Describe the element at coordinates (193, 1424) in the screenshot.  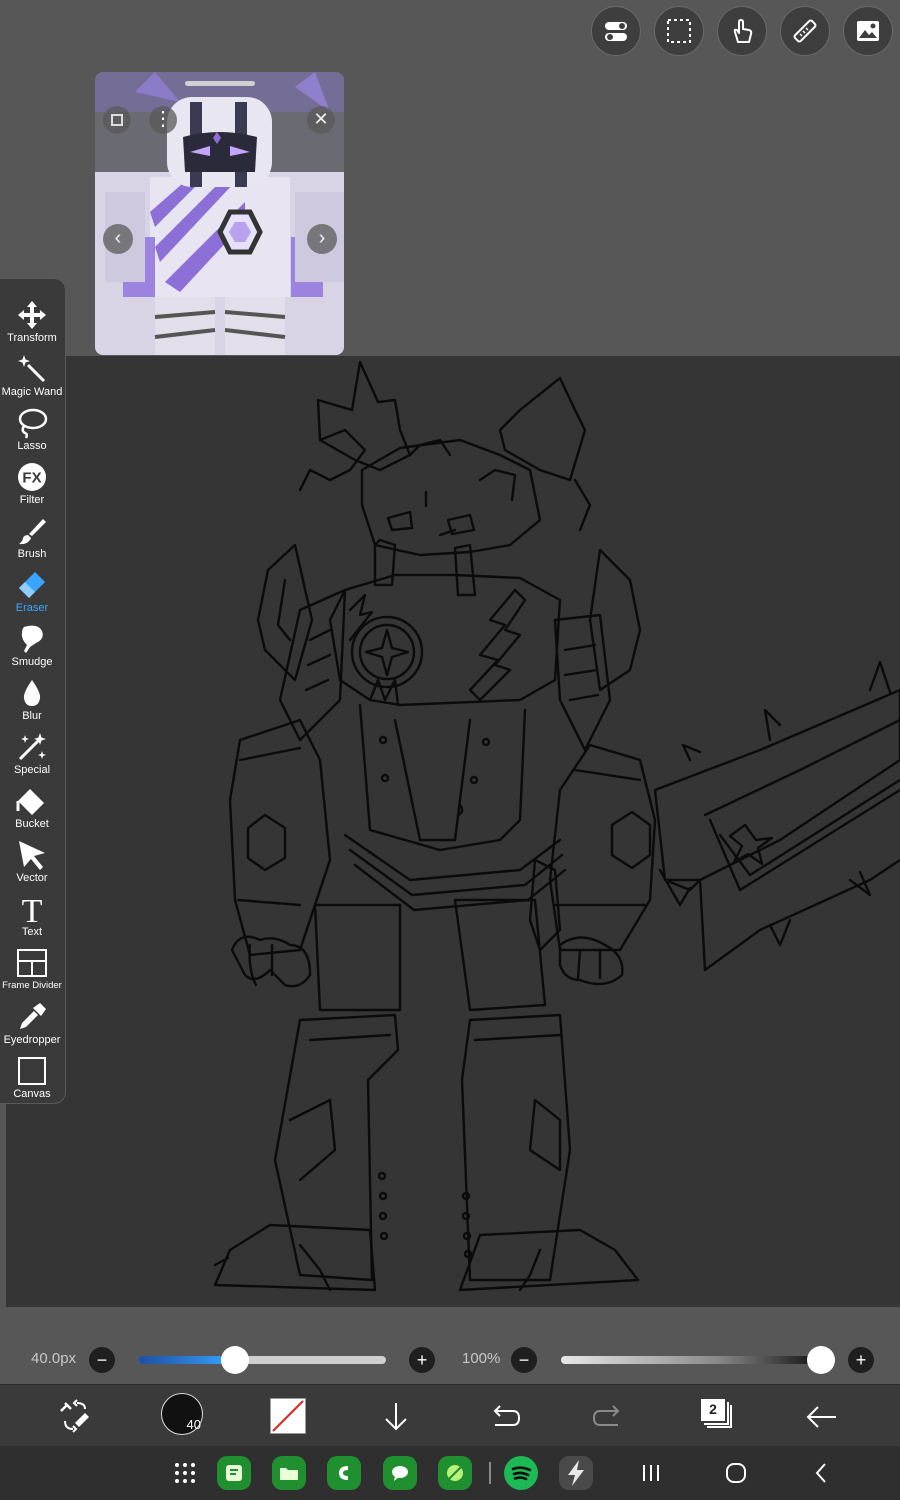
I see `brush-size-badge: 40` at that location.